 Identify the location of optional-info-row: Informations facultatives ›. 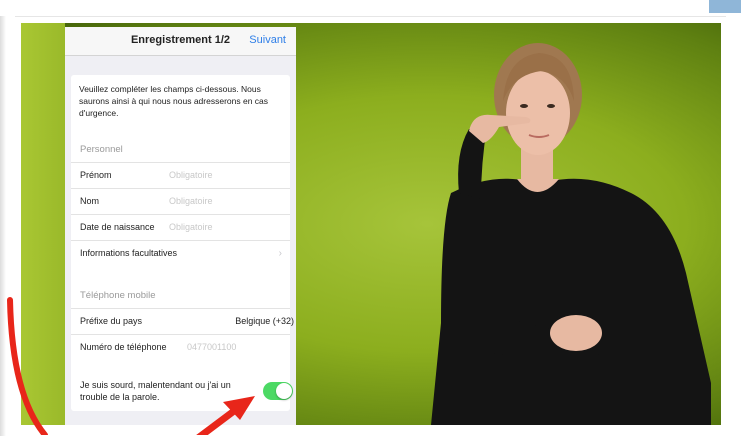
(180, 253).